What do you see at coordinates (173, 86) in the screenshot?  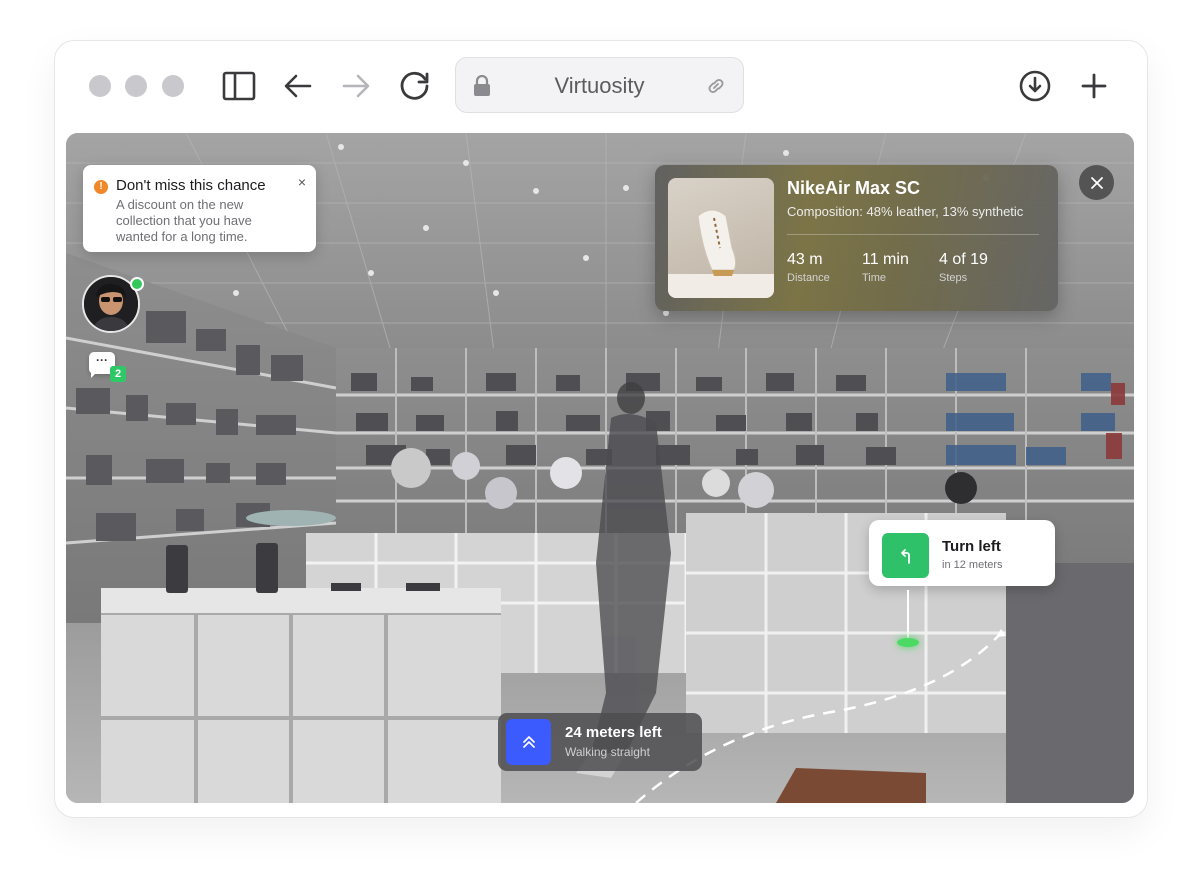 I see `window-zoom-dot` at bounding box center [173, 86].